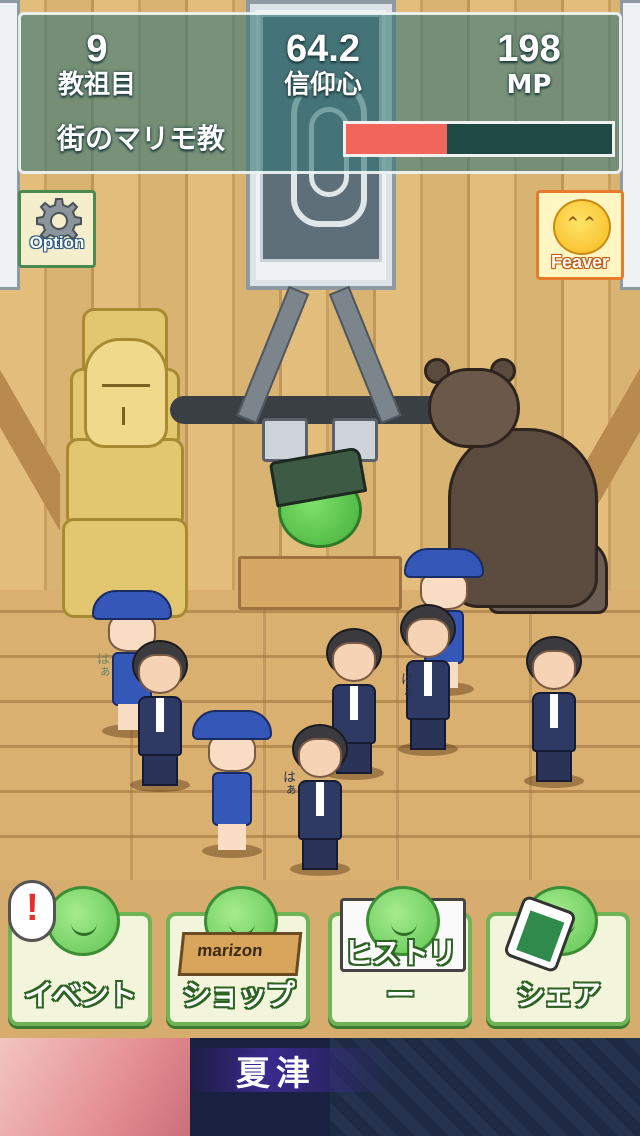  I want to click on event-label: イベント, so click(80, 995).